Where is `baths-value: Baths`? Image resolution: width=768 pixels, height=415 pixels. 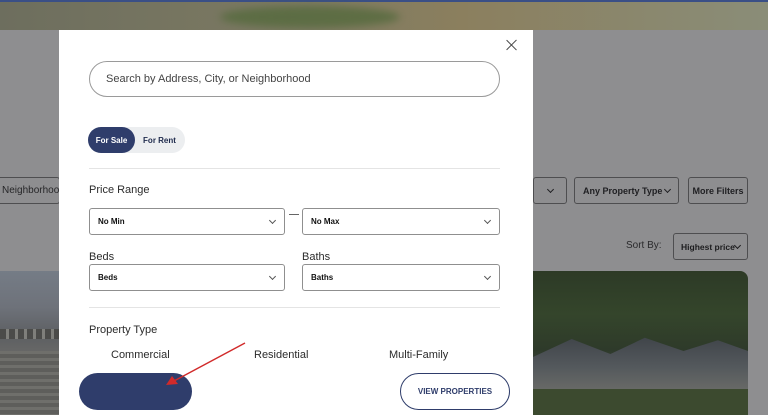
baths-value: Baths is located at coordinates (322, 277).